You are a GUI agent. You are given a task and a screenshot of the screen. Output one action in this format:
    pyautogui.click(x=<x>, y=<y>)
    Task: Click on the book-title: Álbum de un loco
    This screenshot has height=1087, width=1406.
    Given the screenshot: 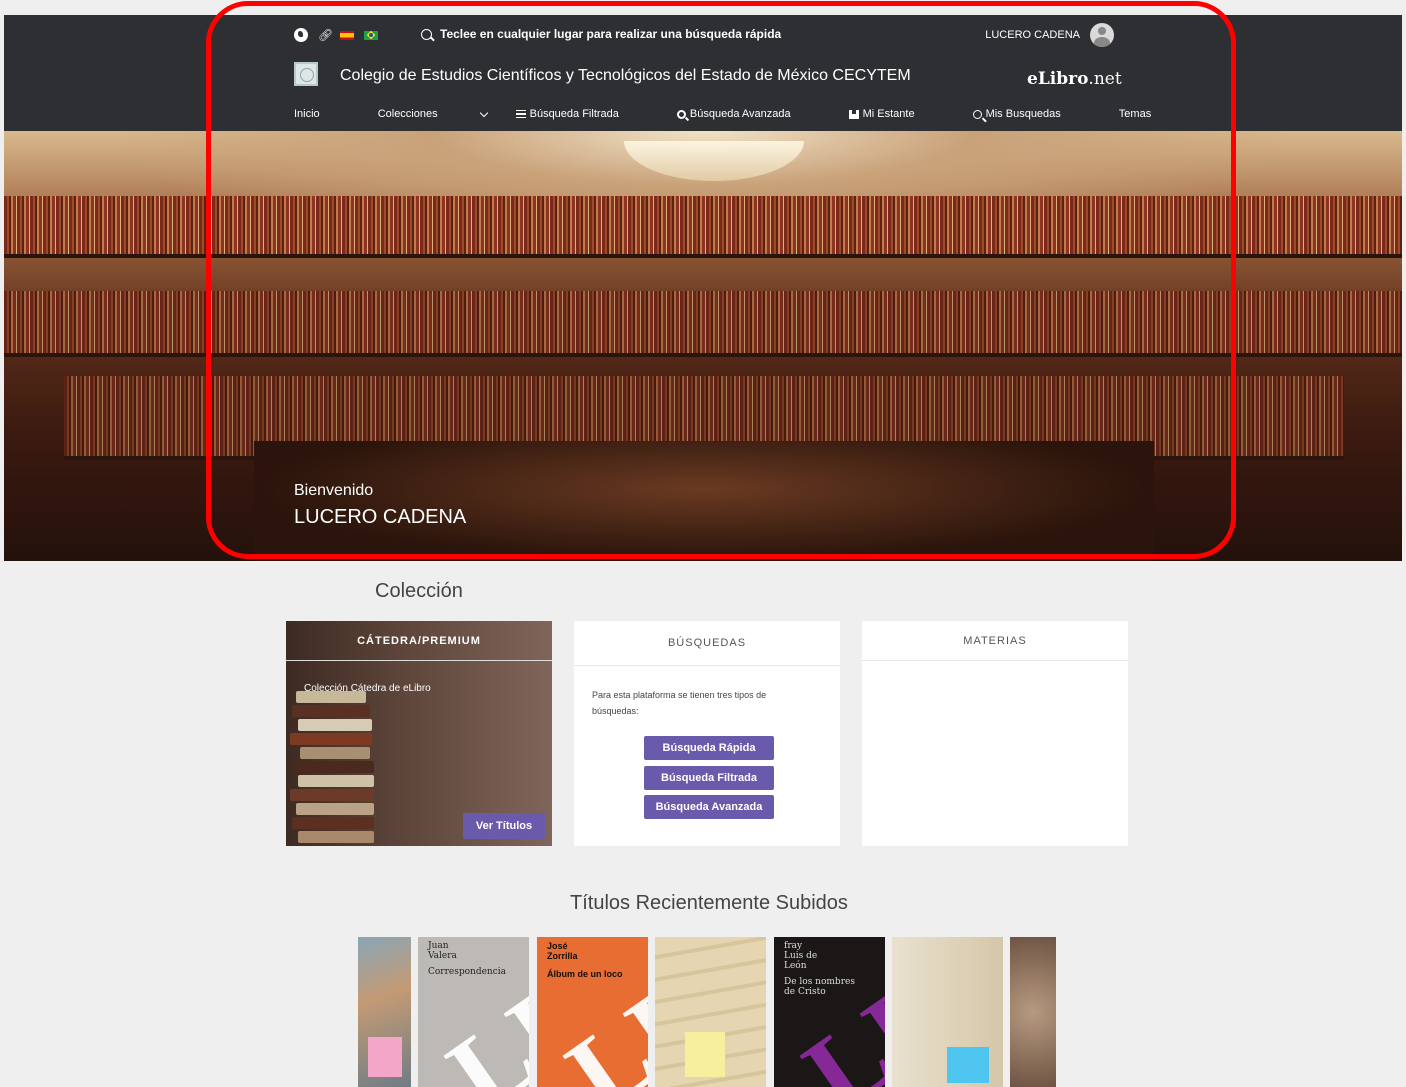 What is the action you would take?
    pyautogui.click(x=585, y=974)
    